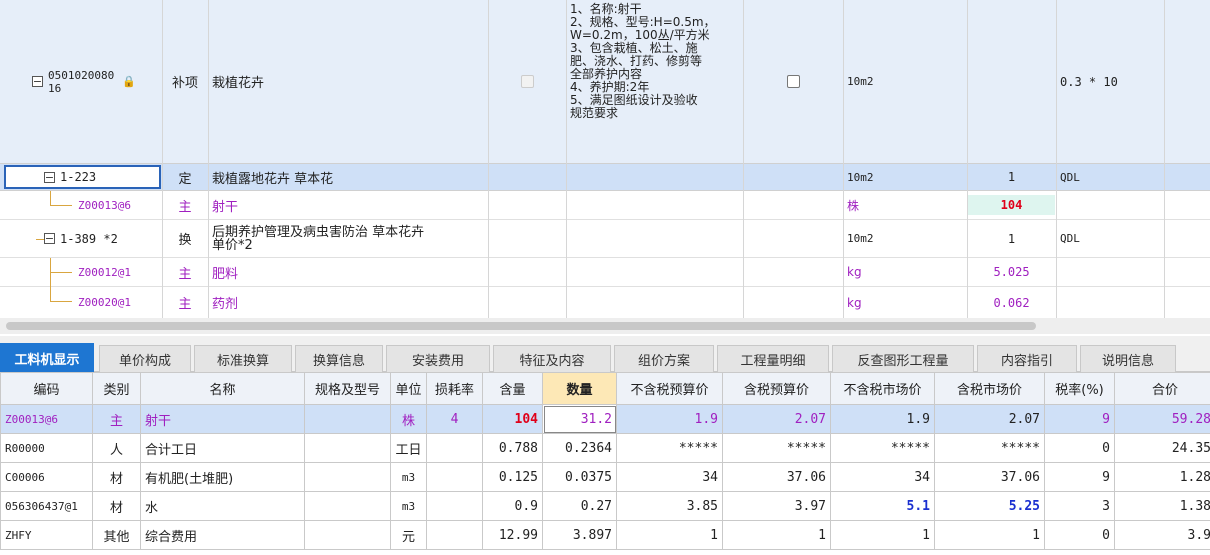 Image resolution: width=1210 pixels, height=555 pixels. I want to click on col-header-tax-rate: 税率(%), so click(1079, 388).